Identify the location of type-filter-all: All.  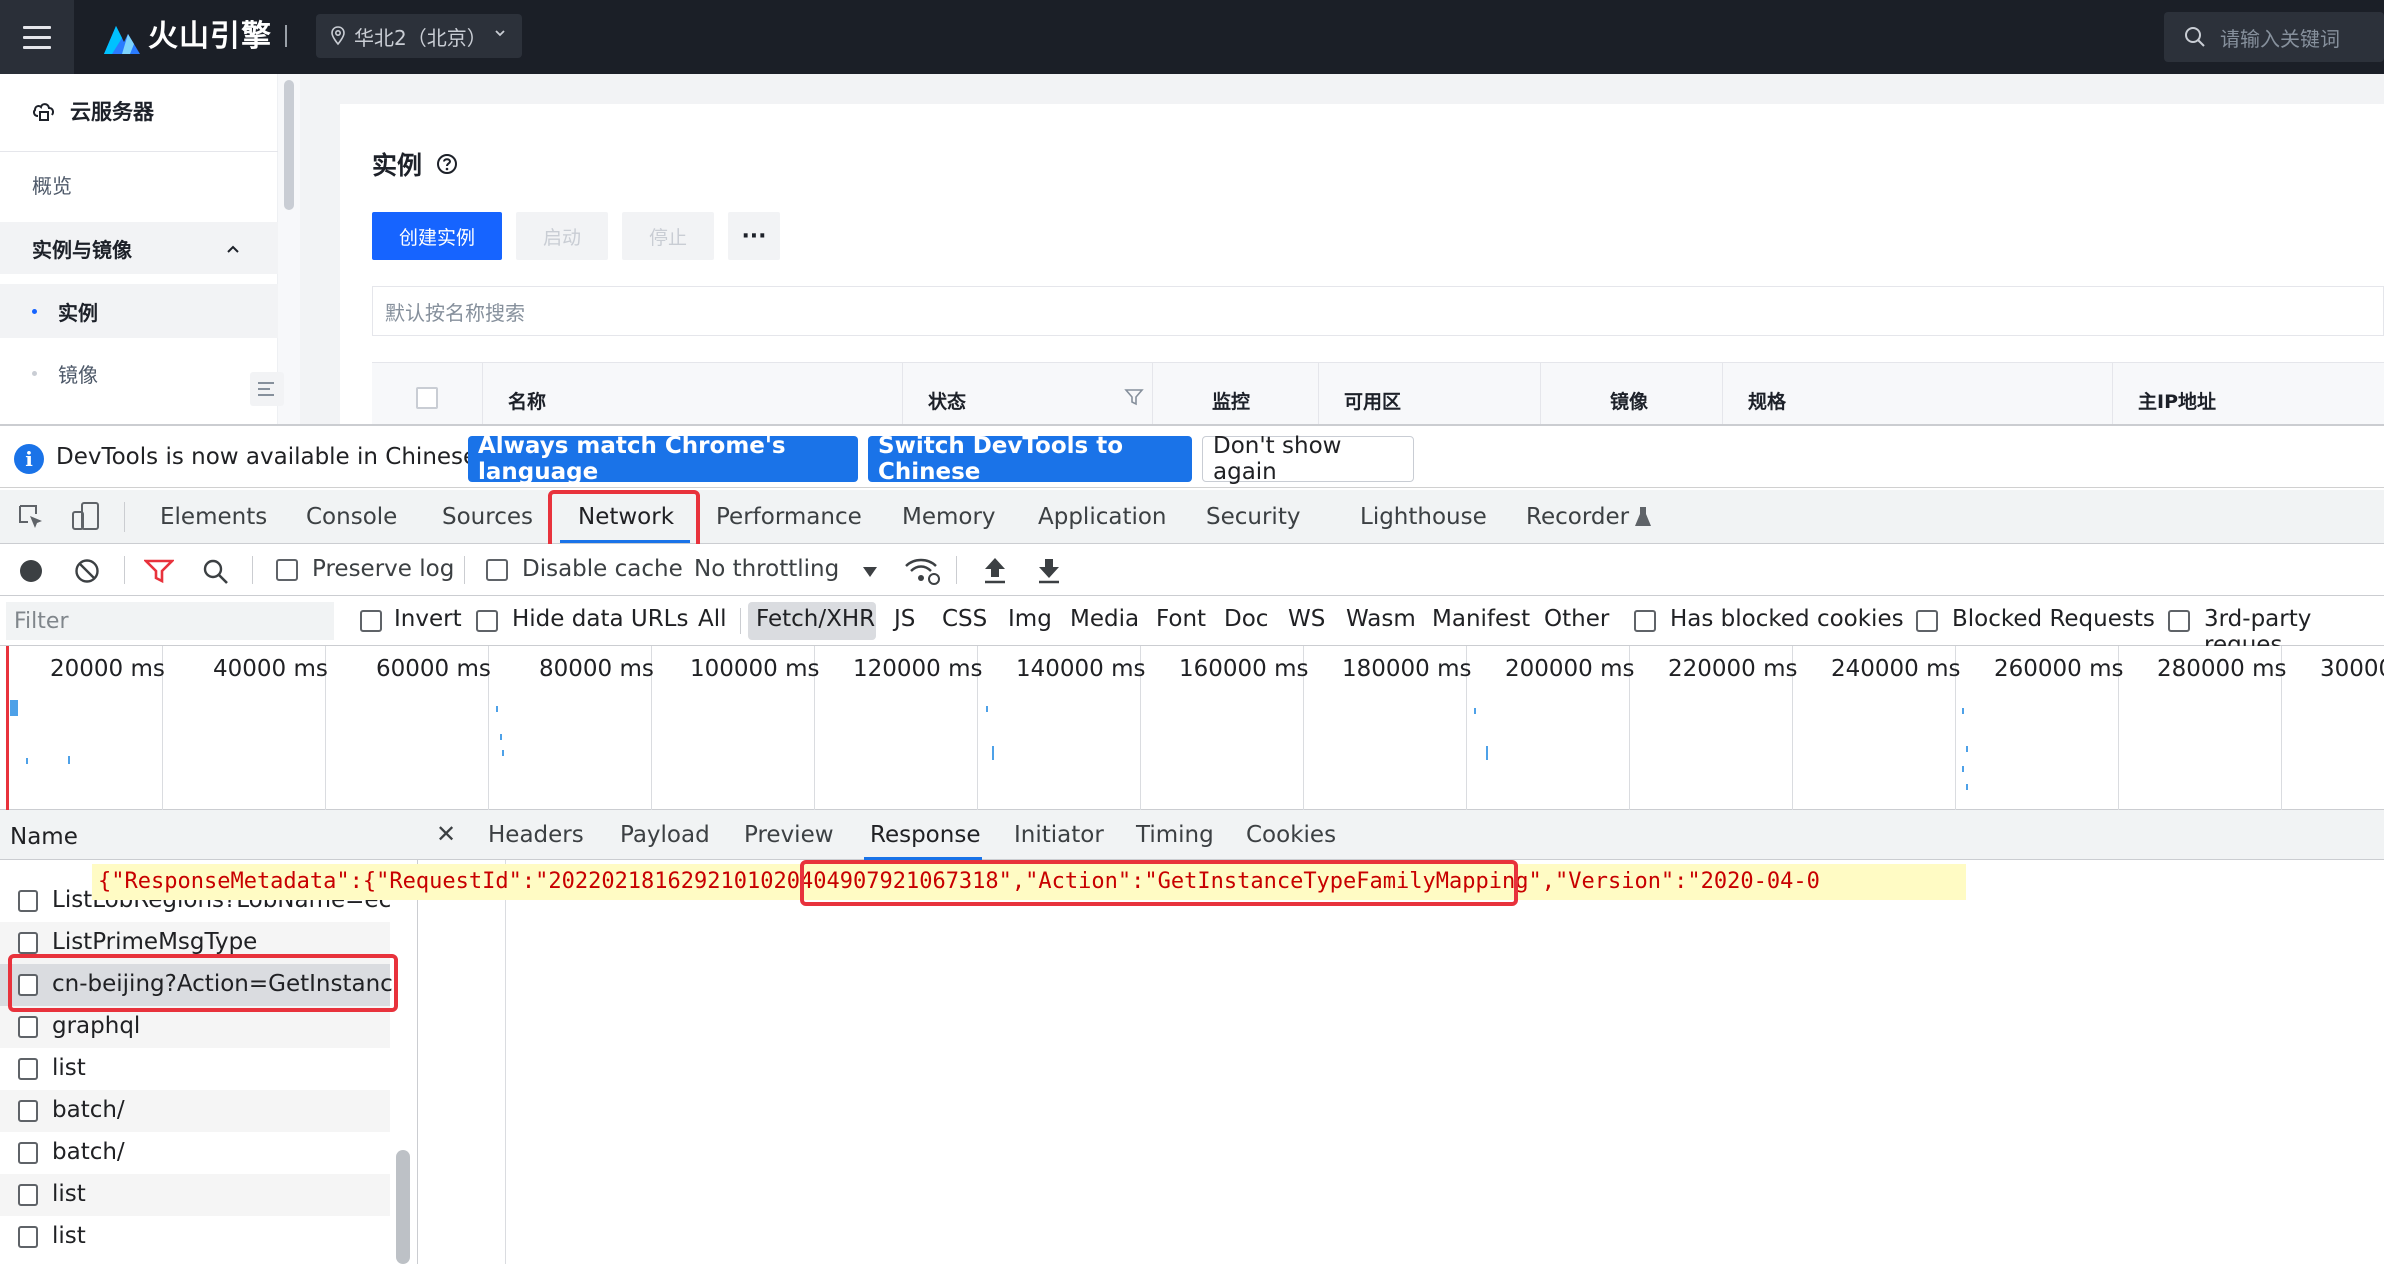
(712, 619).